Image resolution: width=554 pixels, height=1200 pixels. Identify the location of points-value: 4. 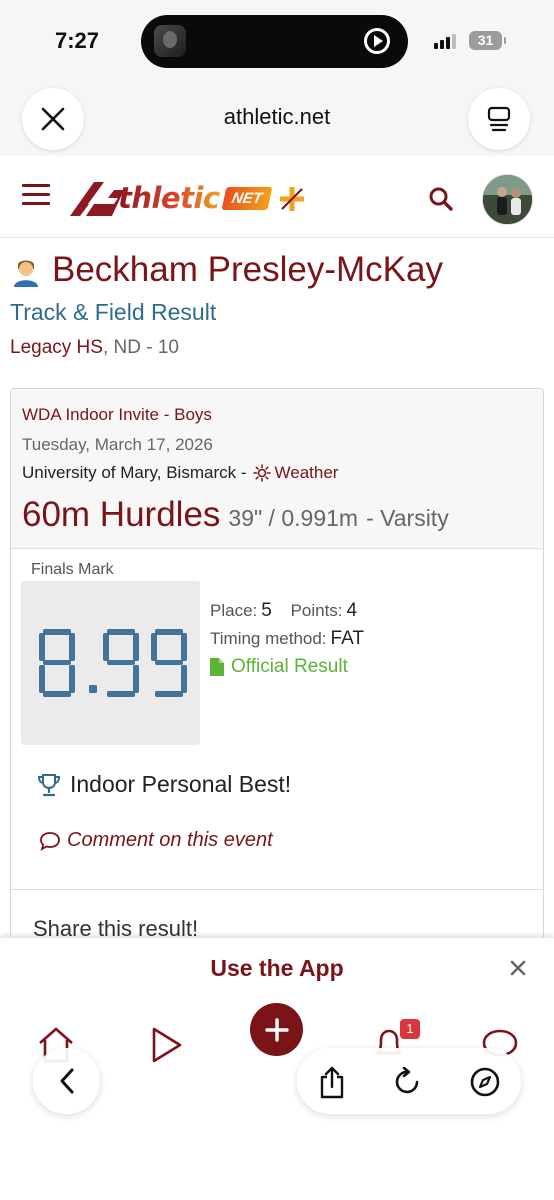
(352, 610).